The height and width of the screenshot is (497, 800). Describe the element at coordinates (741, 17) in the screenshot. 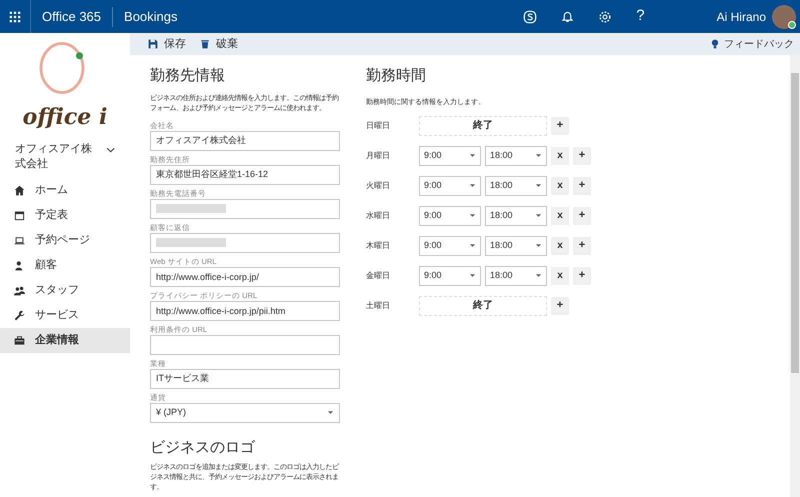

I see `user-name: Ai Hirano` at that location.